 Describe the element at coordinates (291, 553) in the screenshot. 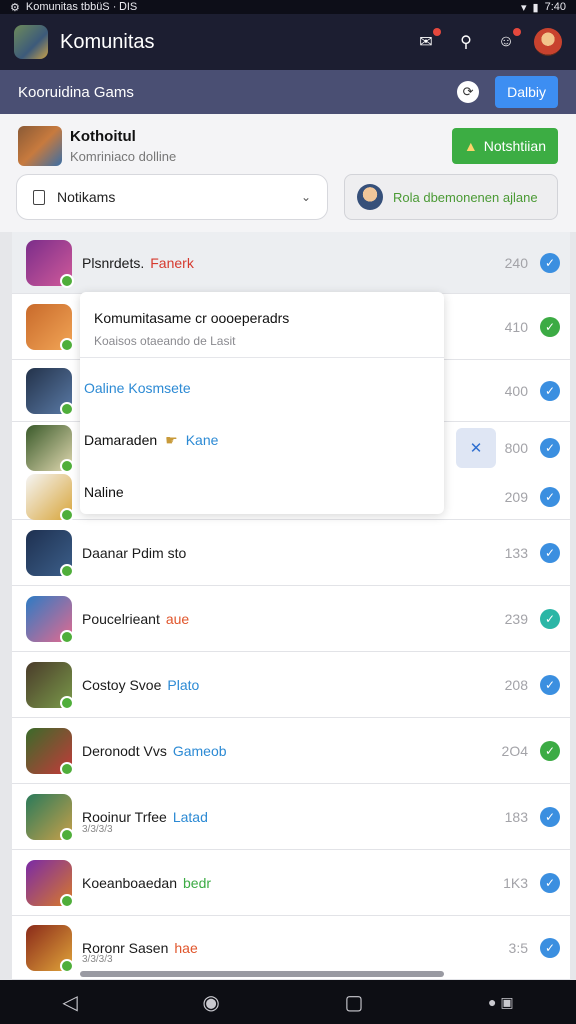

I see `game-list-row: Daanar Pdim sto 133 ✓` at that location.